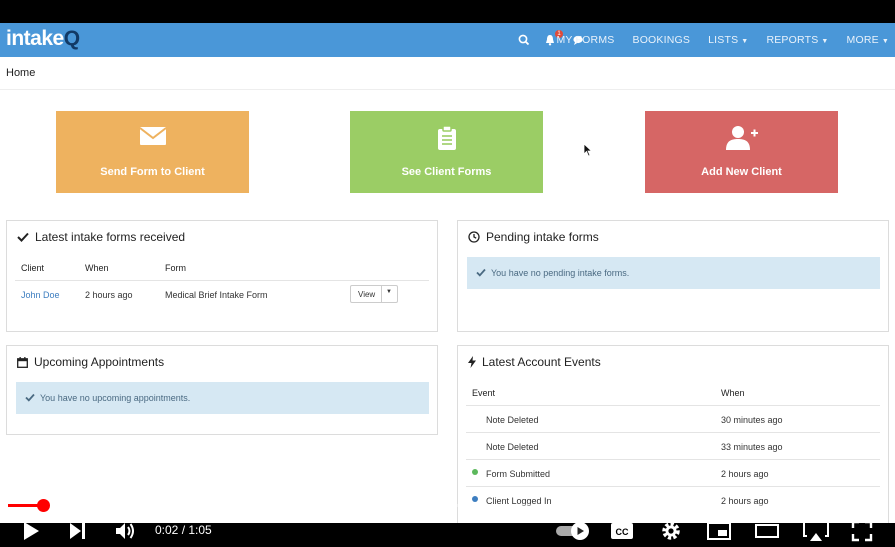 This screenshot has height=547, width=895. I want to click on next-icon, so click(78, 531).